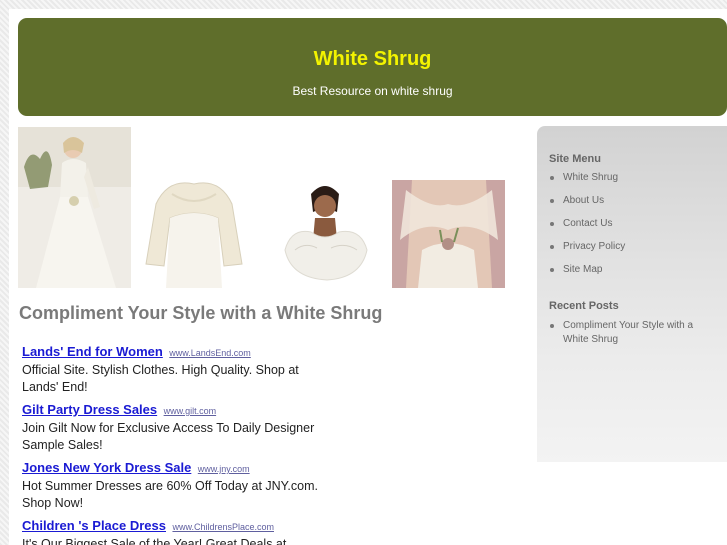 This screenshot has height=545, width=727. I want to click on recent-post-item: Compliment Your Style with a White Shrug, so click(634, 333).